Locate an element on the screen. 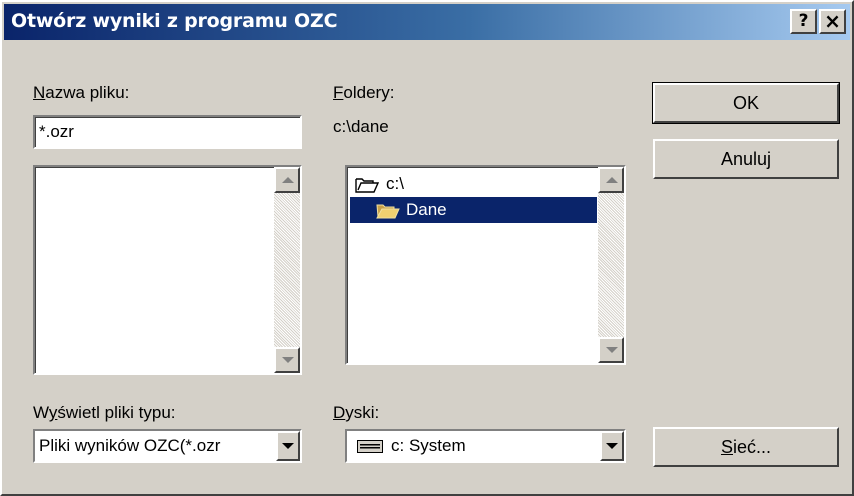  folder-list: c:\ Dane is located at coordinates (485, 265).